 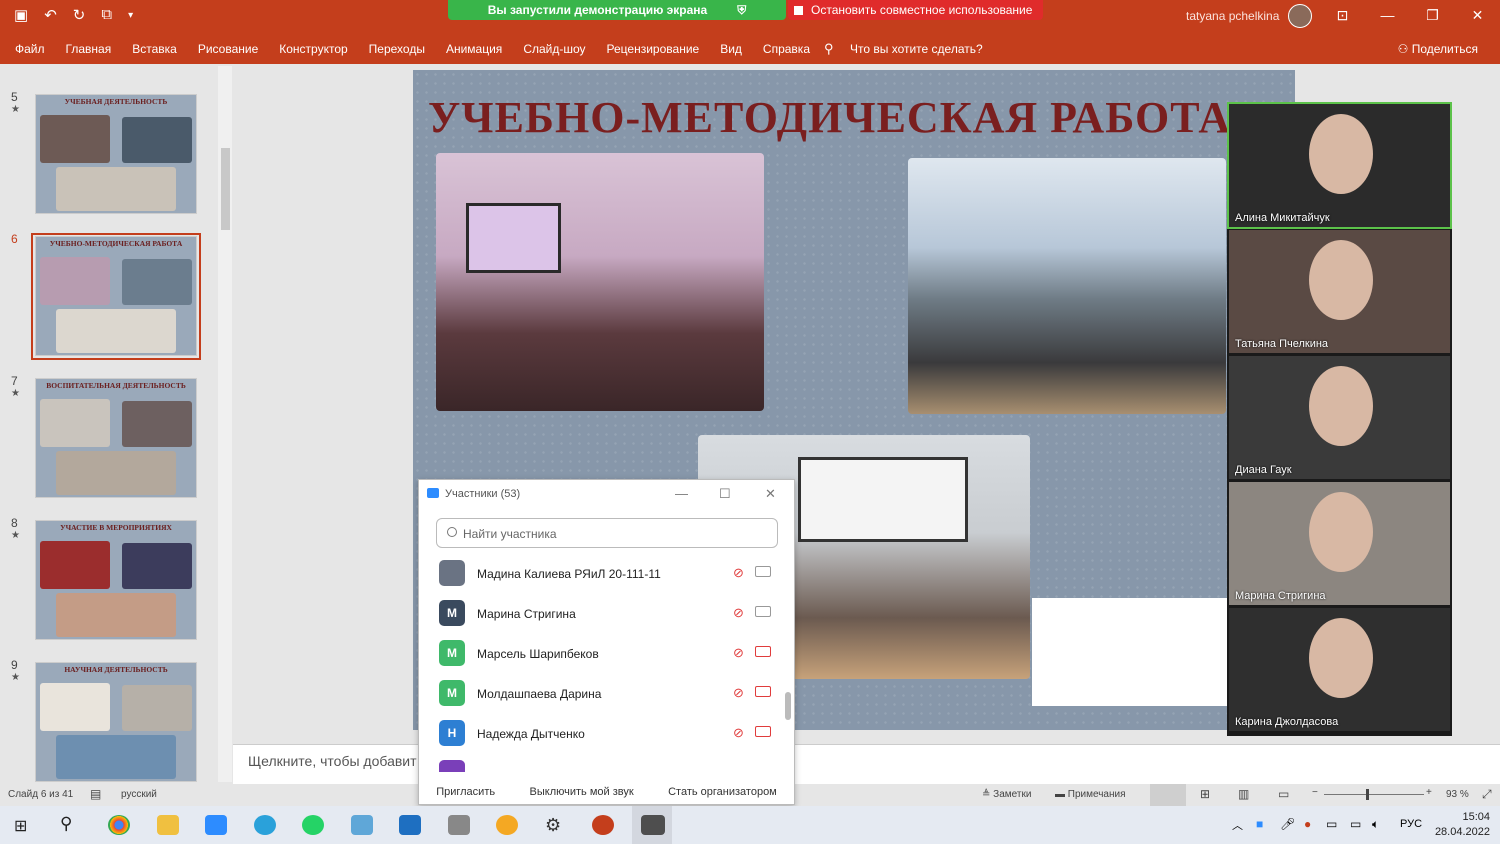 I want to click on mute-me-button: Выключить мой звук, so click(x=582, y=792).